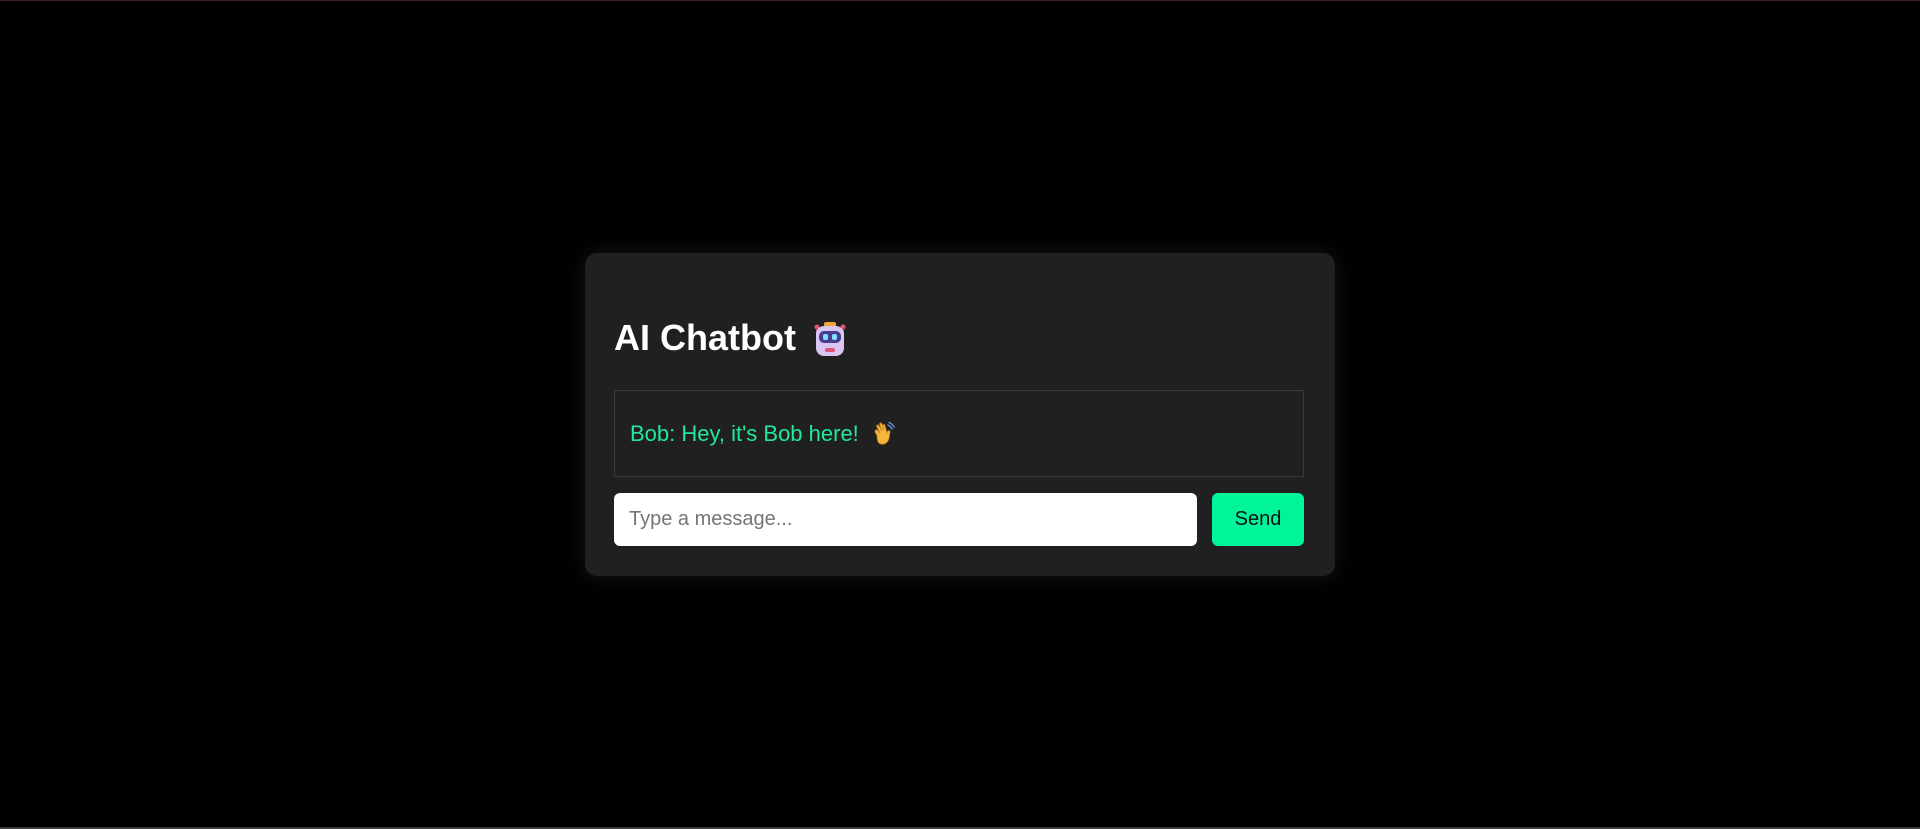 Image resolution: width=1920 pixels, height=829 pixels. I want to click on composer: Send, so click(959, 519).